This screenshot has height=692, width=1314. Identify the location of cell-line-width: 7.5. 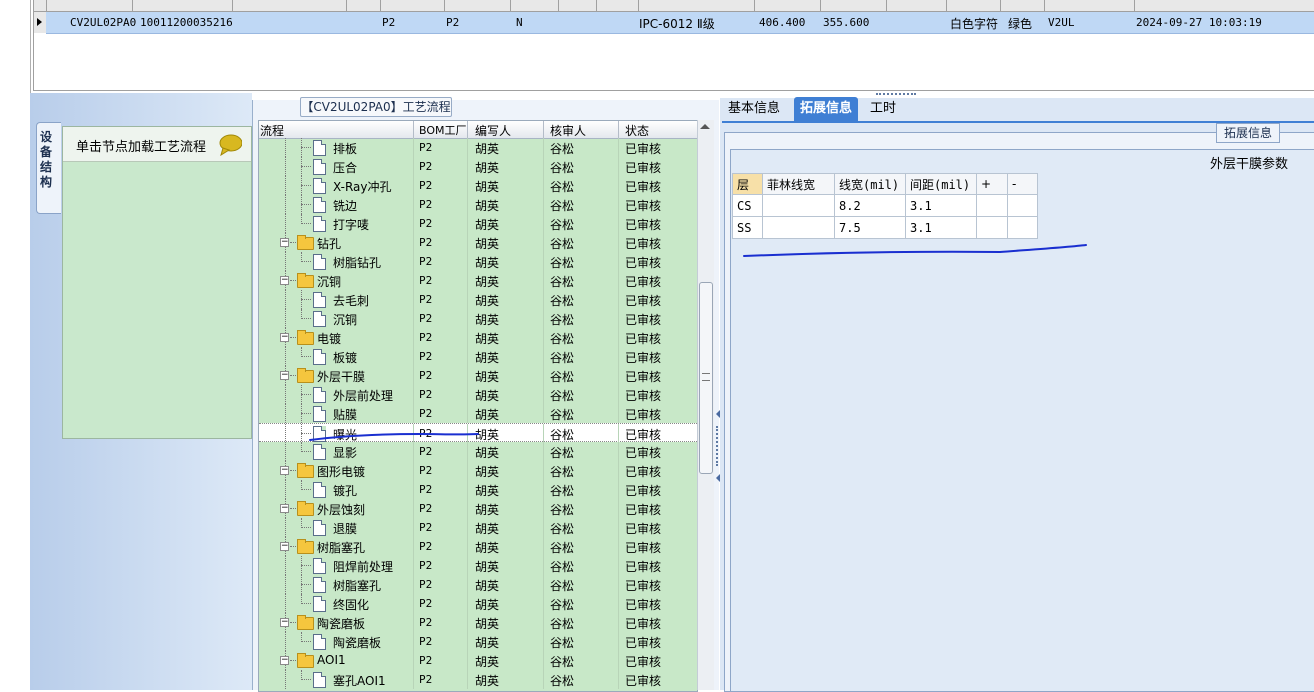
(870, 227).